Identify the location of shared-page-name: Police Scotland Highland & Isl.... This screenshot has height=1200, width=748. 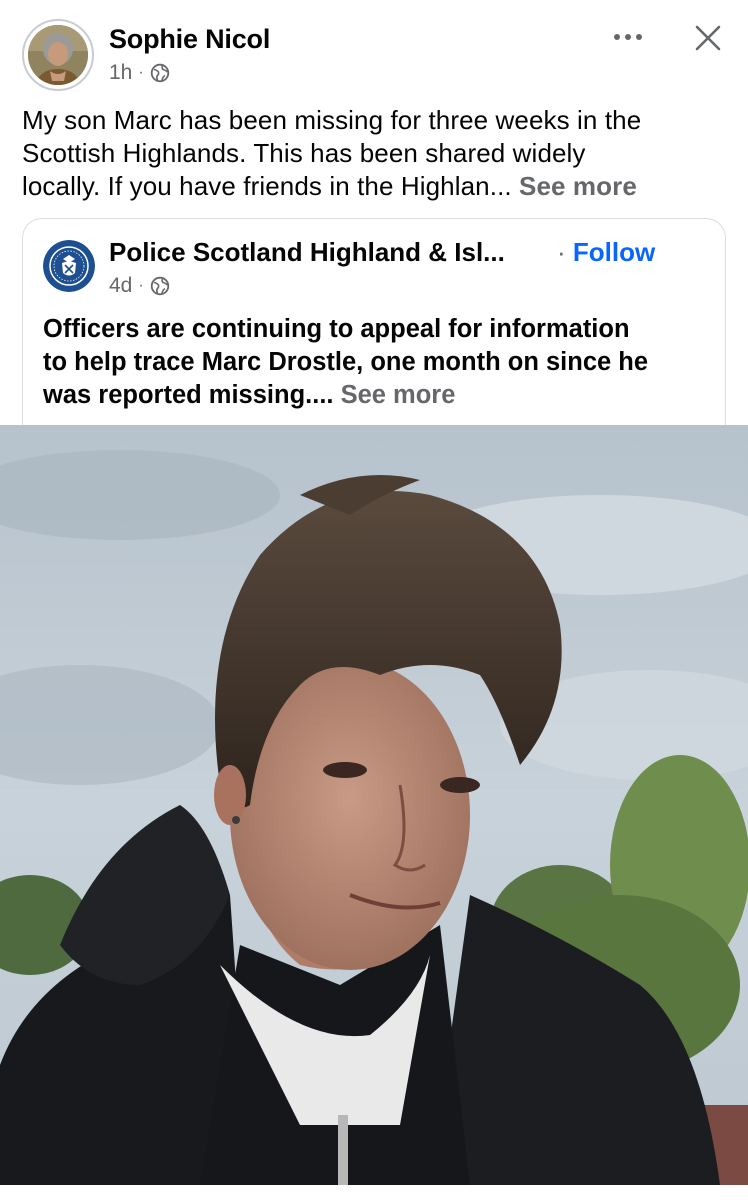
(307, 252).